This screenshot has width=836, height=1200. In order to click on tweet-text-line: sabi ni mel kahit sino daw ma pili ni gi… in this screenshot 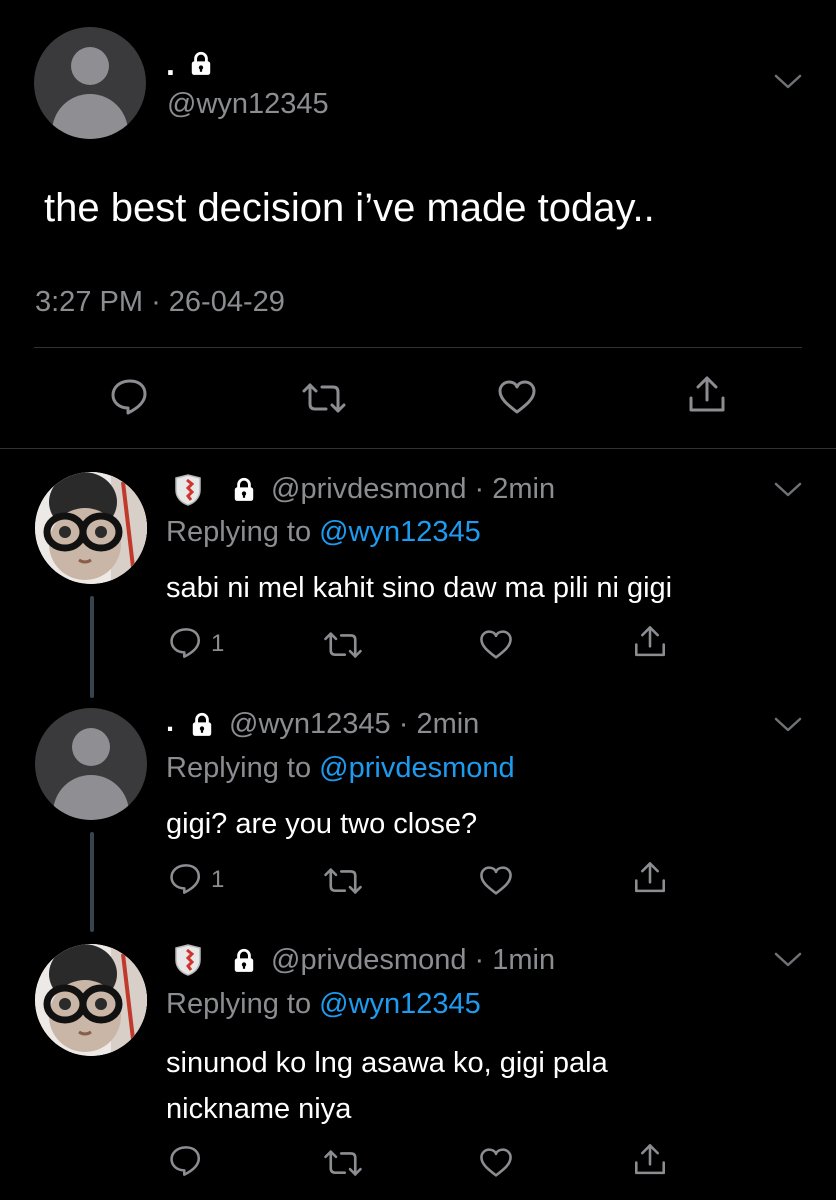, I will do `click(419, 588)`.